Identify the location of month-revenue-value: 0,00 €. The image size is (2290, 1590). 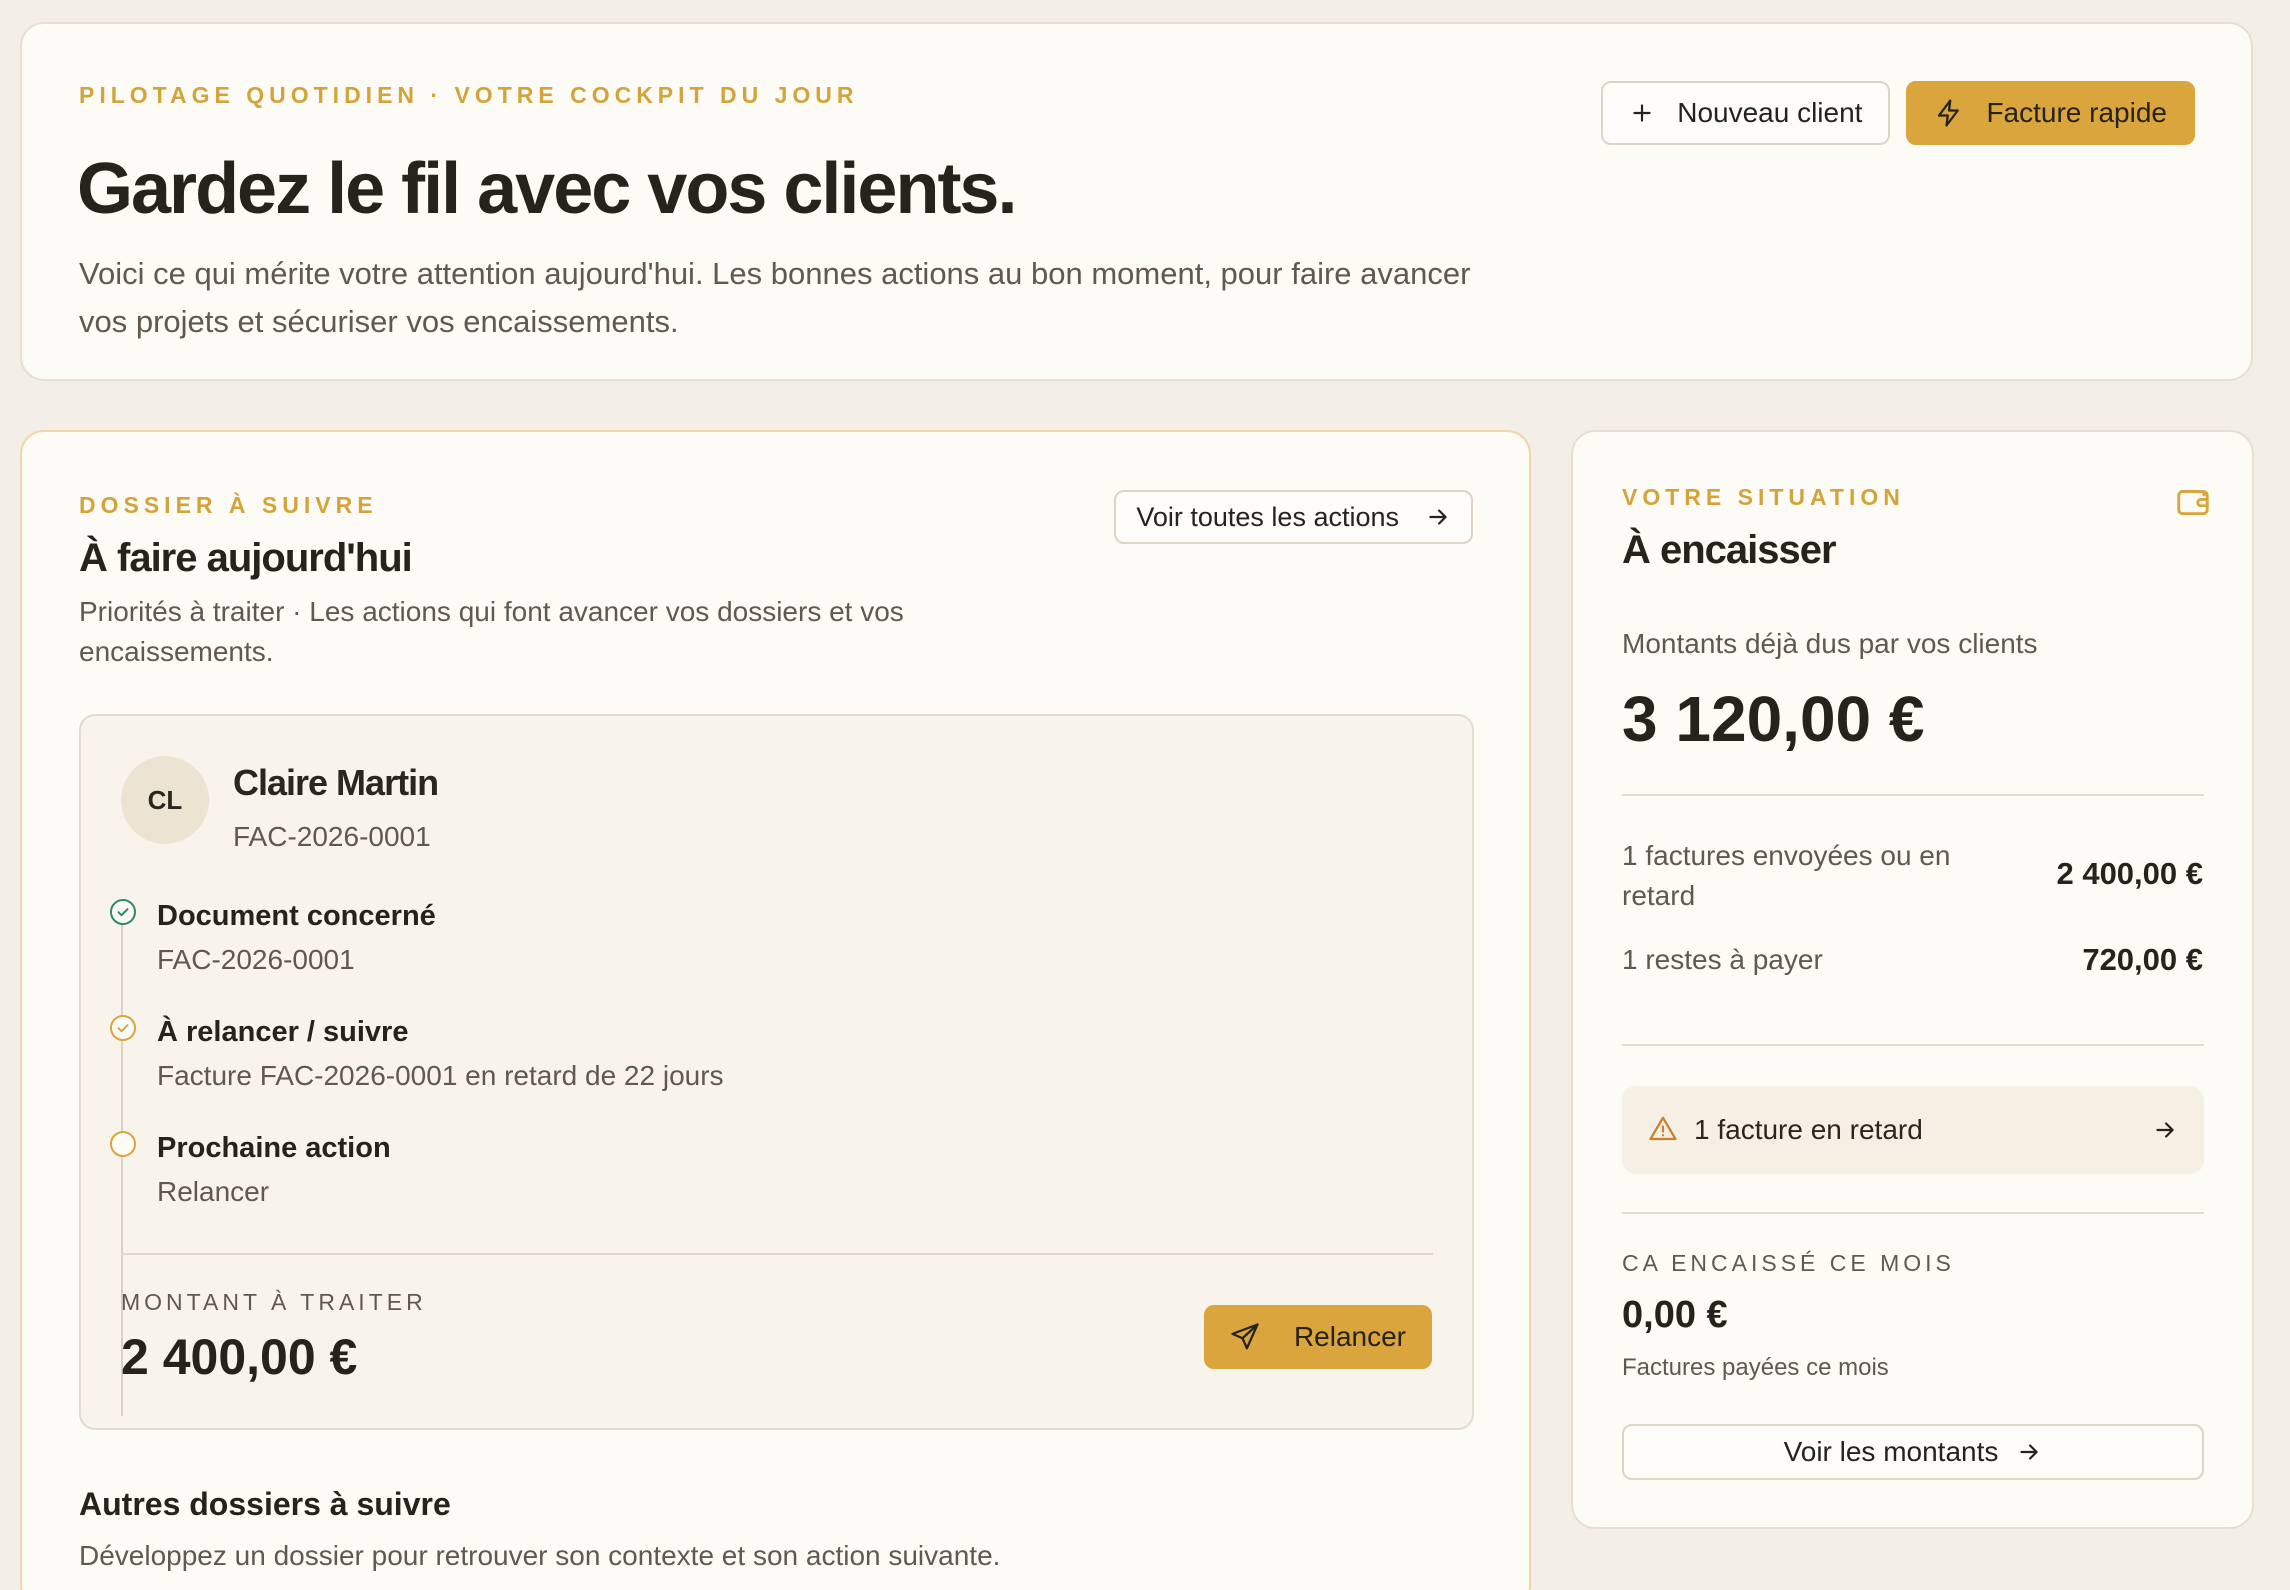
(1675, 1315).